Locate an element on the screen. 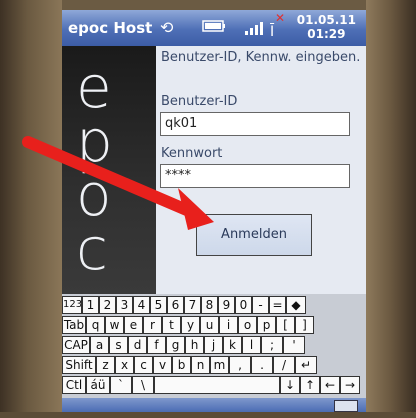  password-field: **** is located at coordinates (255, 176).